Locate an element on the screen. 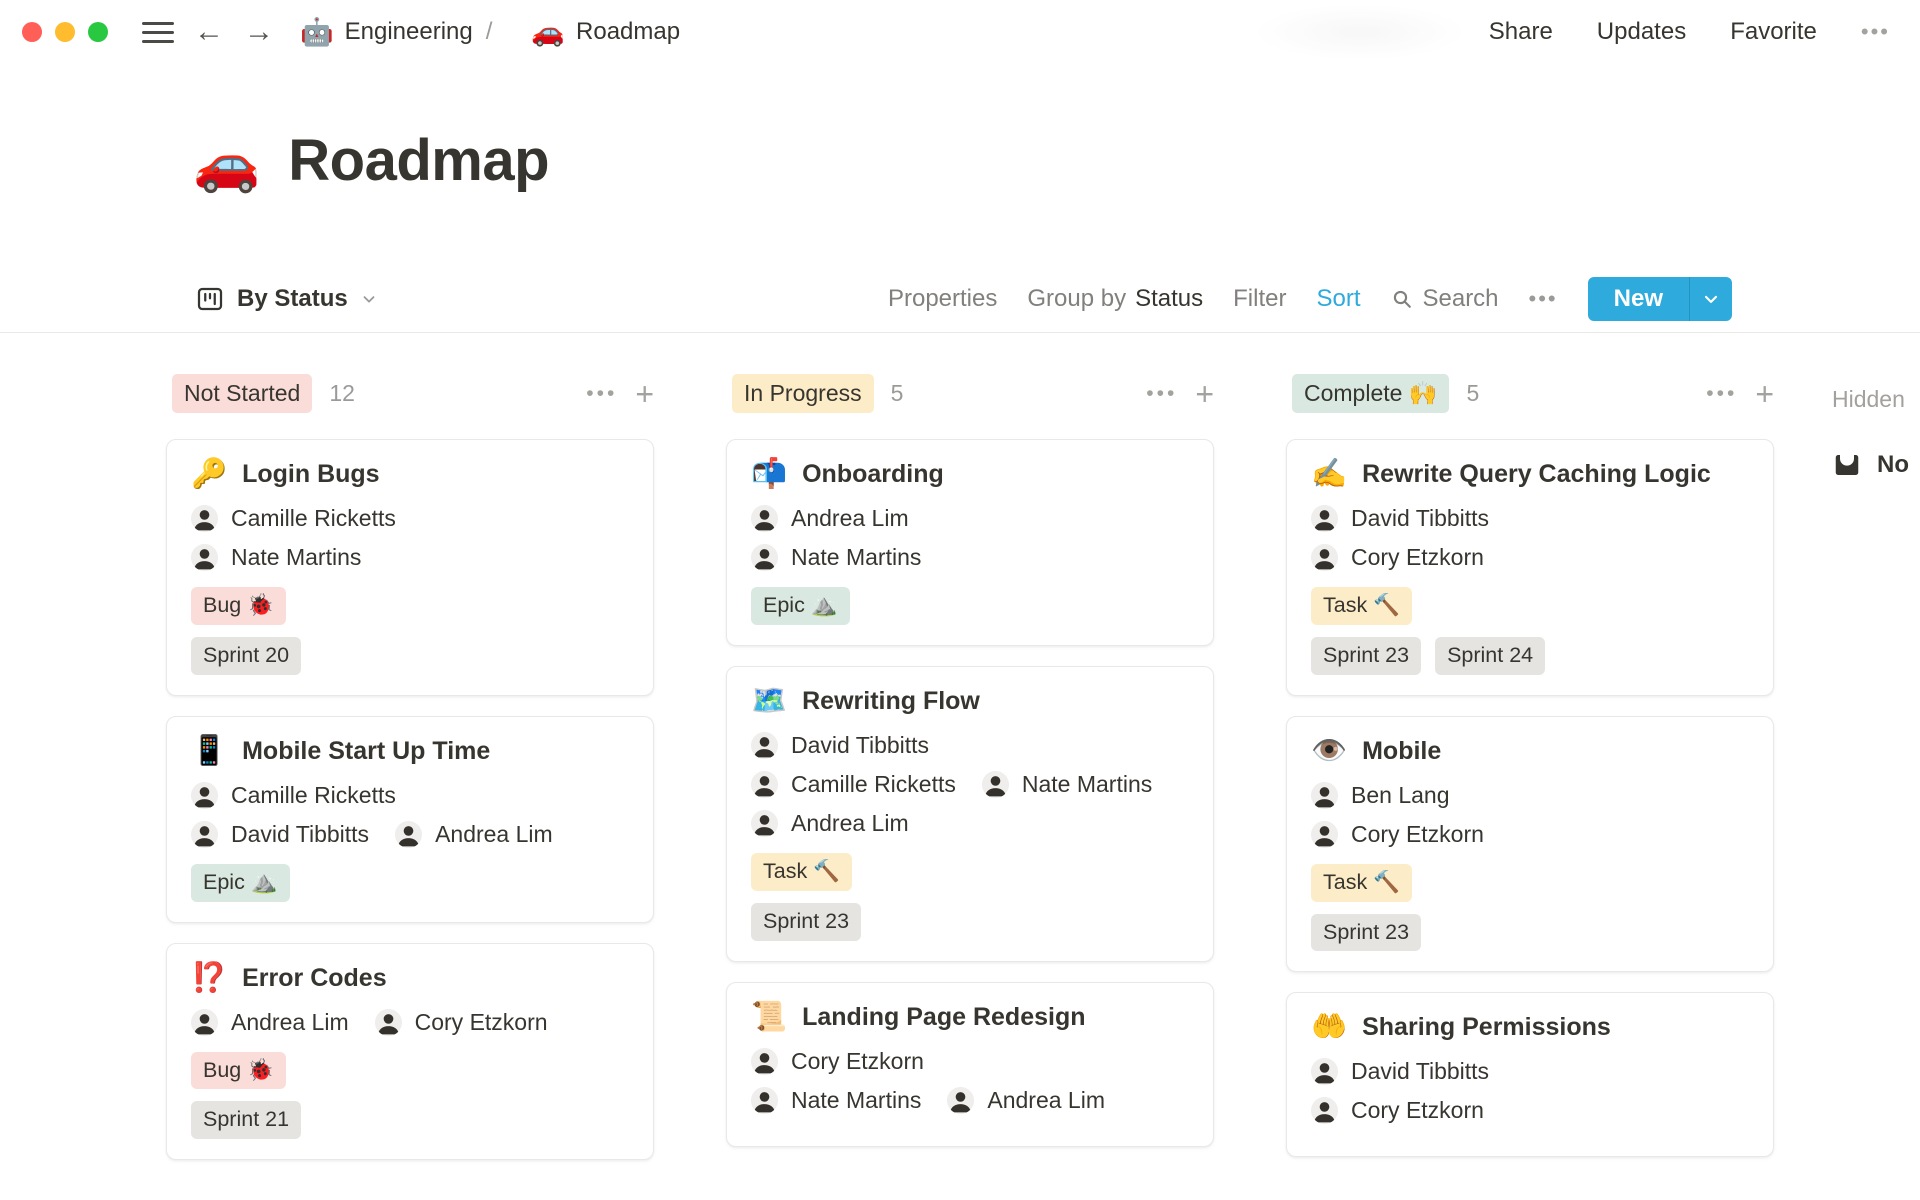  board-view-icon is located at coordinates (210, 298).